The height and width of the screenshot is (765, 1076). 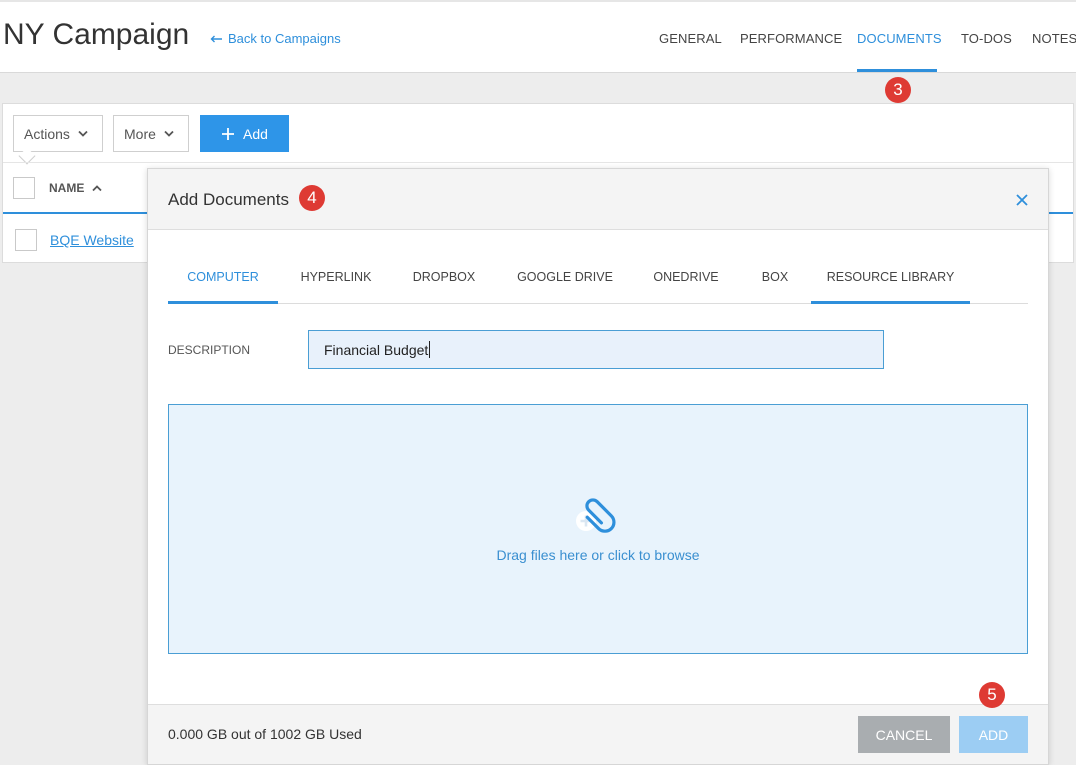 What do you see at coordinates (97, 187) in the screenshot?
I see `chevron-up-icon` at bounding box center [97, 187].